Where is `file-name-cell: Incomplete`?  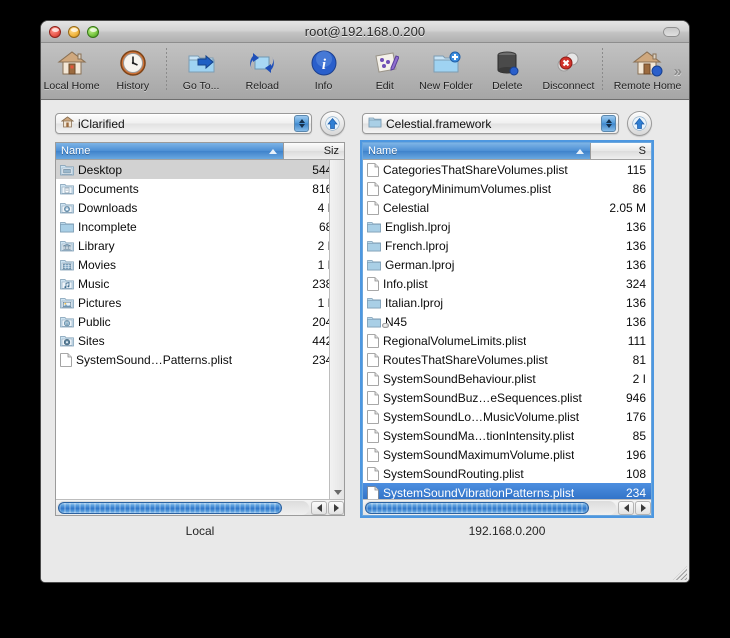 file-name-cell: Incomplete is located at coordinates (170, 227).